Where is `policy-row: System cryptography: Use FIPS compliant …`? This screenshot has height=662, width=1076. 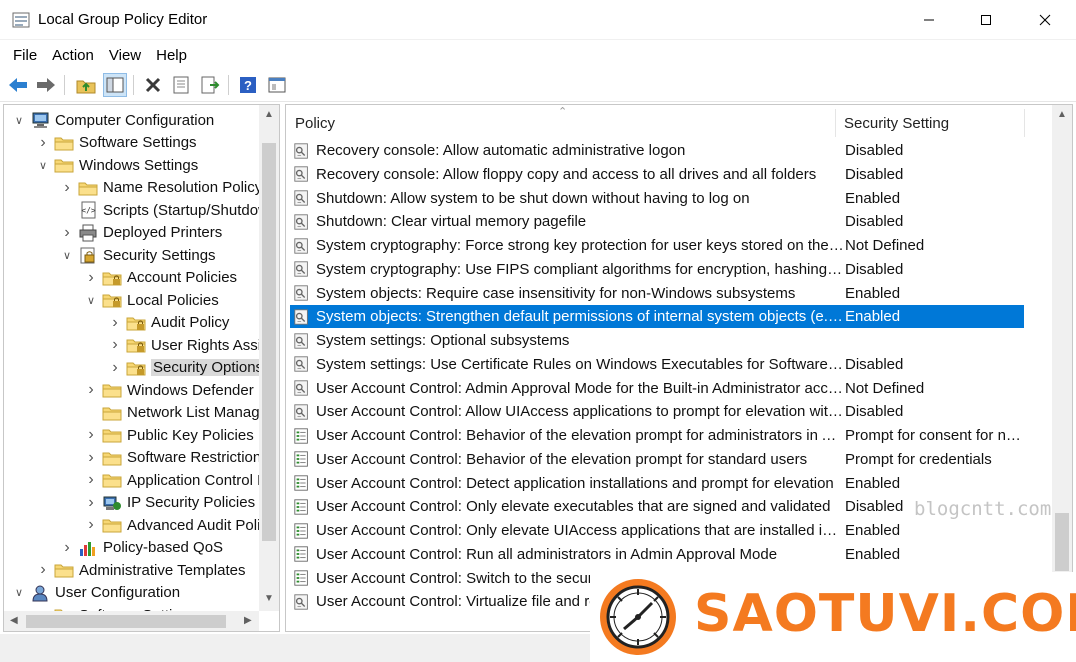 policy-row: System cryptography: Use FIPS compliant … is located at coordinates (657, 269).